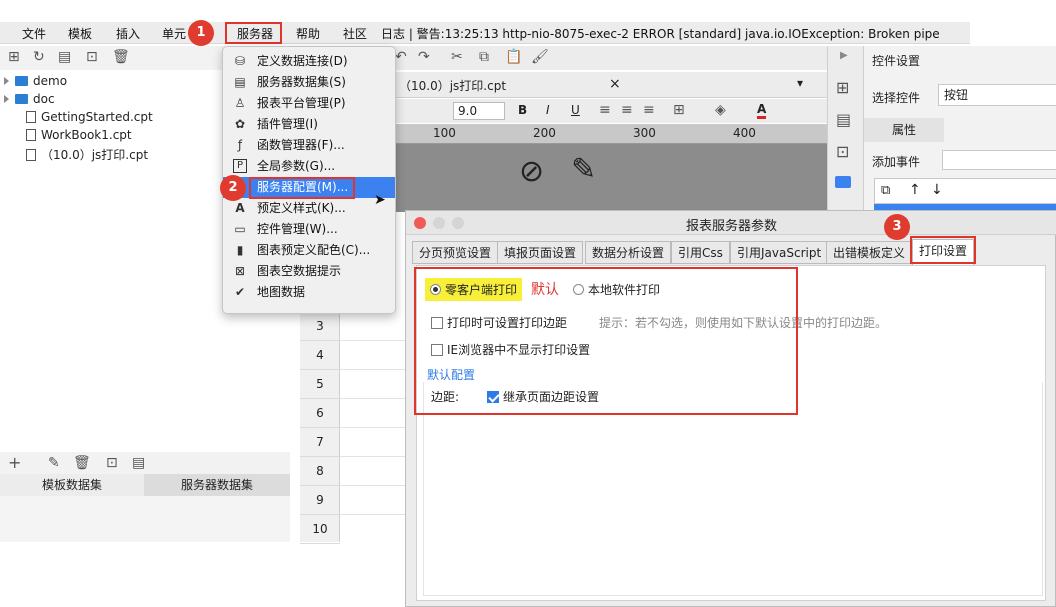  Describe the element at coordinates (904, 130) in the screenshot. I see `tab-attributes: 属性` at that location.